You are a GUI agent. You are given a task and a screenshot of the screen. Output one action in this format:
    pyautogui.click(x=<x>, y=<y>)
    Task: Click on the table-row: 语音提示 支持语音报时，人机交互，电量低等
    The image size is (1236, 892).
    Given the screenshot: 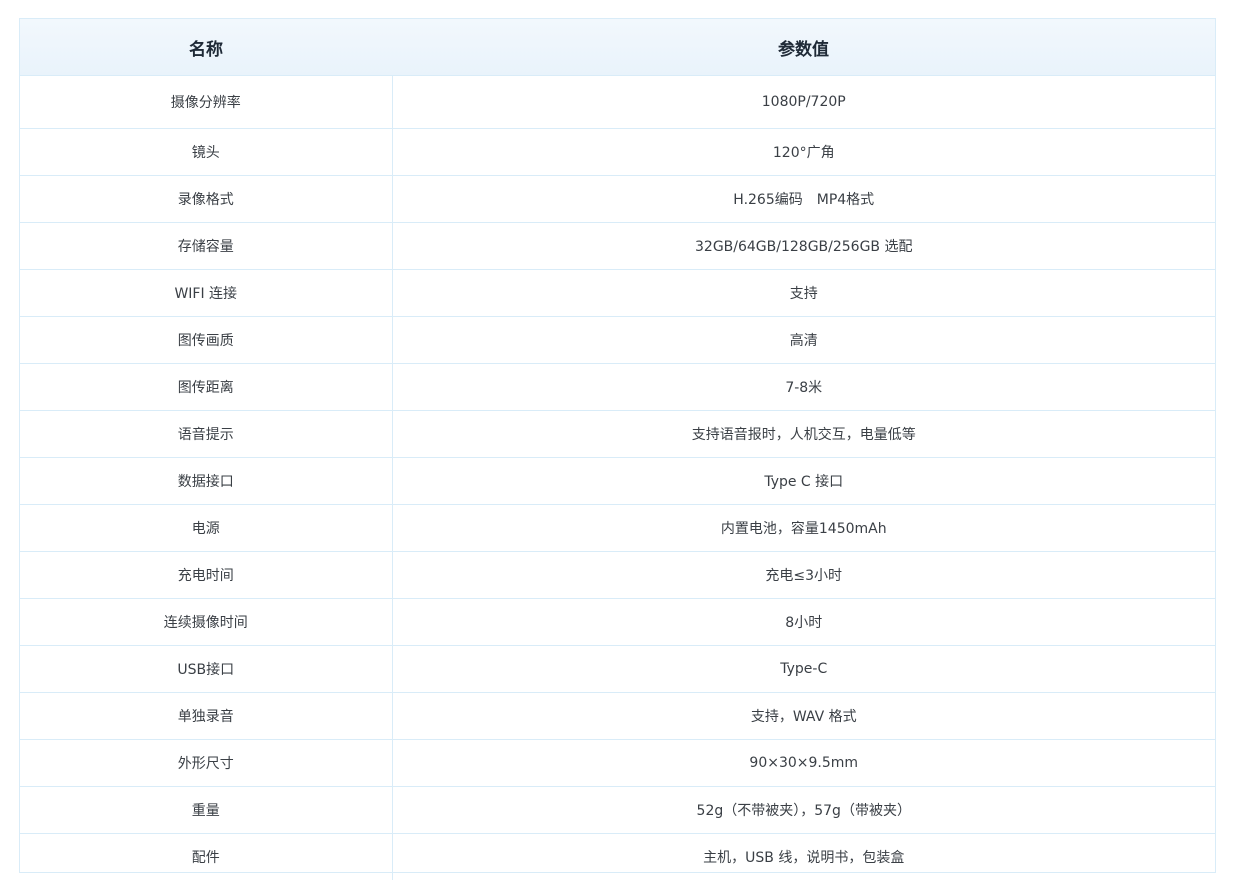 What is the action you would take?
    pyautogui.click(x=617, y=434)
    